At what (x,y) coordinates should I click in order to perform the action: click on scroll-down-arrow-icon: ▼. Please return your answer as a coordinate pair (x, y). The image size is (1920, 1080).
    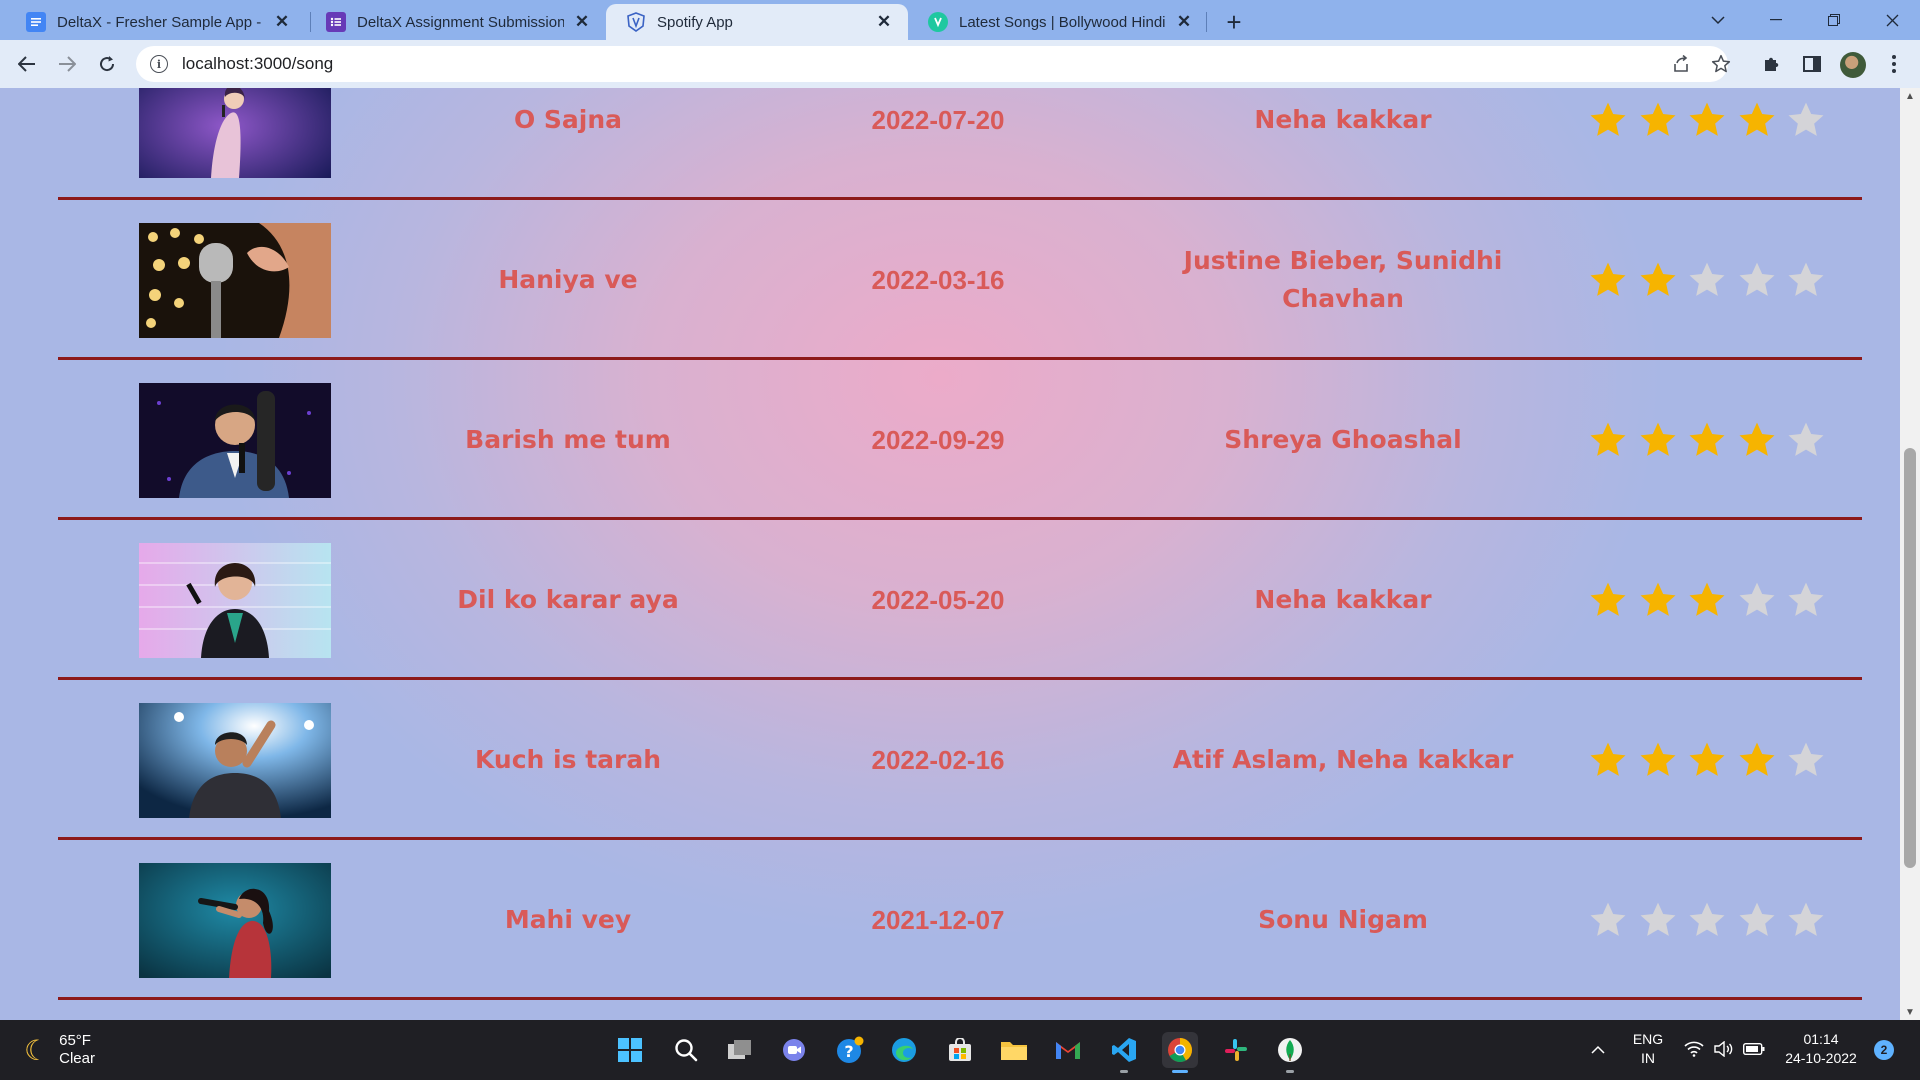
    Looking at the image, I should click on (1910, 1012).